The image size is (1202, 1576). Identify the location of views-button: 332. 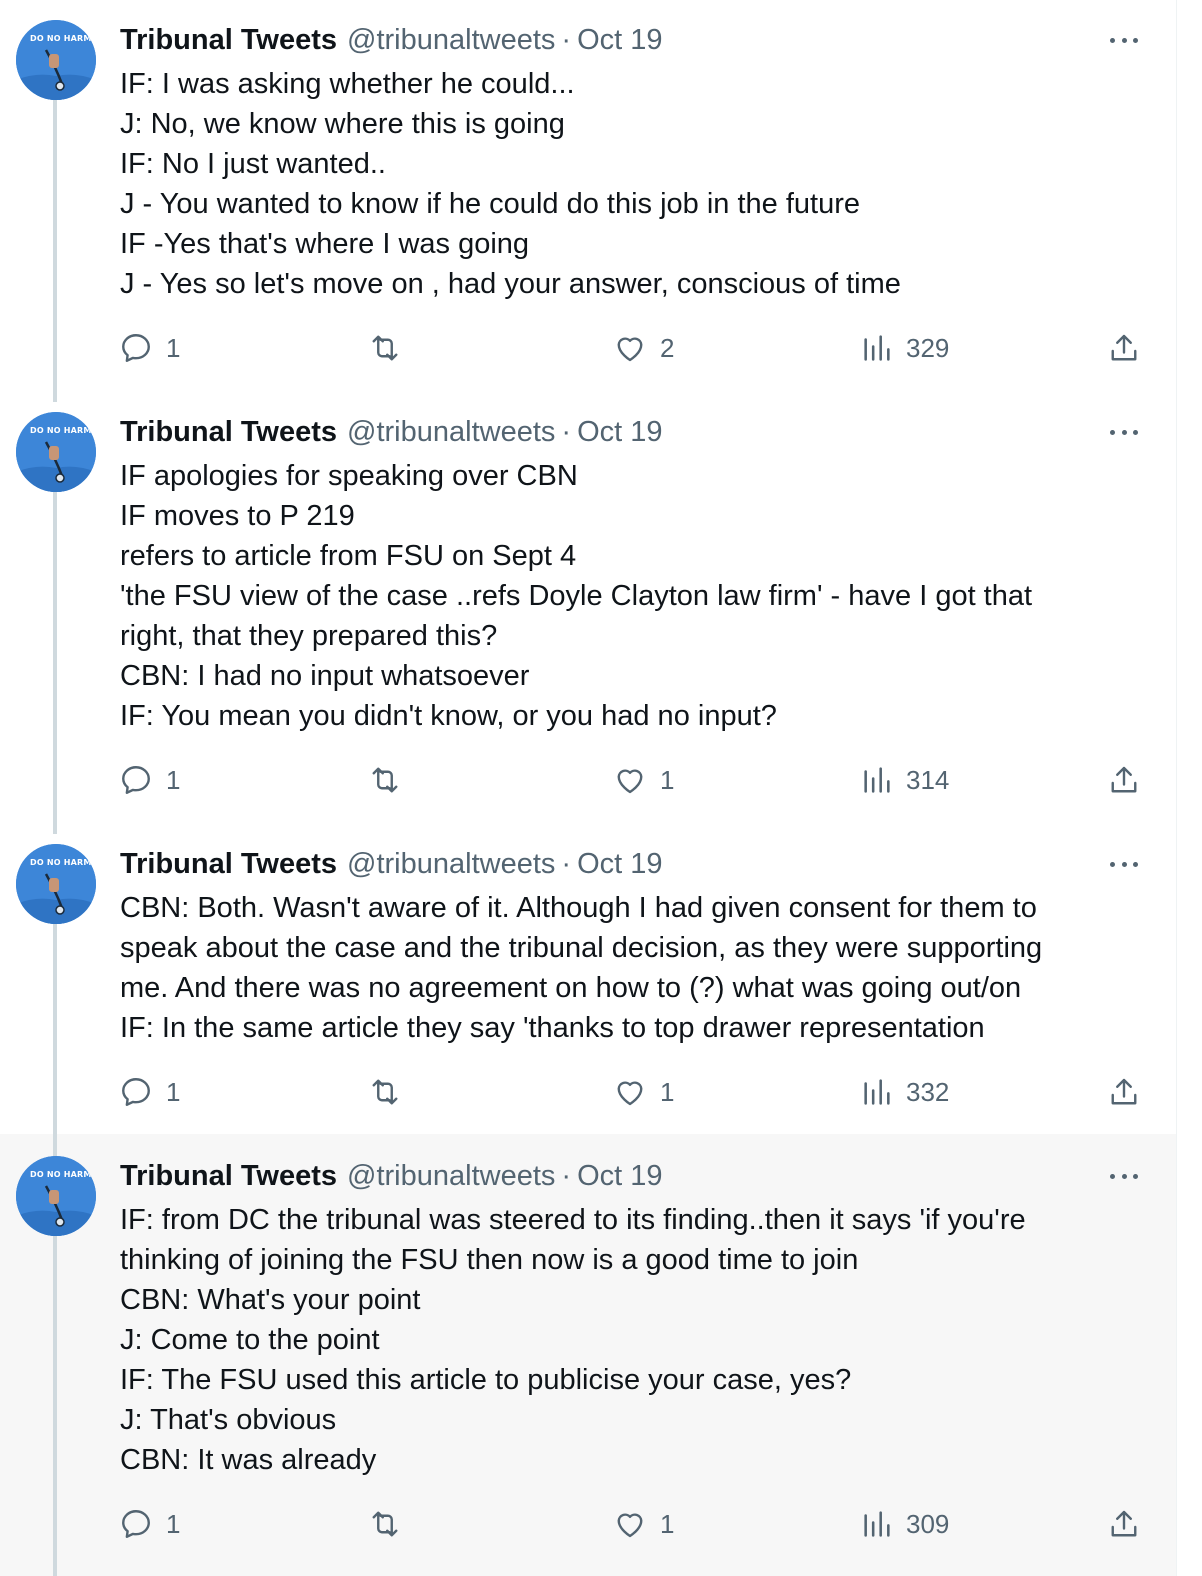
(904, 1092).